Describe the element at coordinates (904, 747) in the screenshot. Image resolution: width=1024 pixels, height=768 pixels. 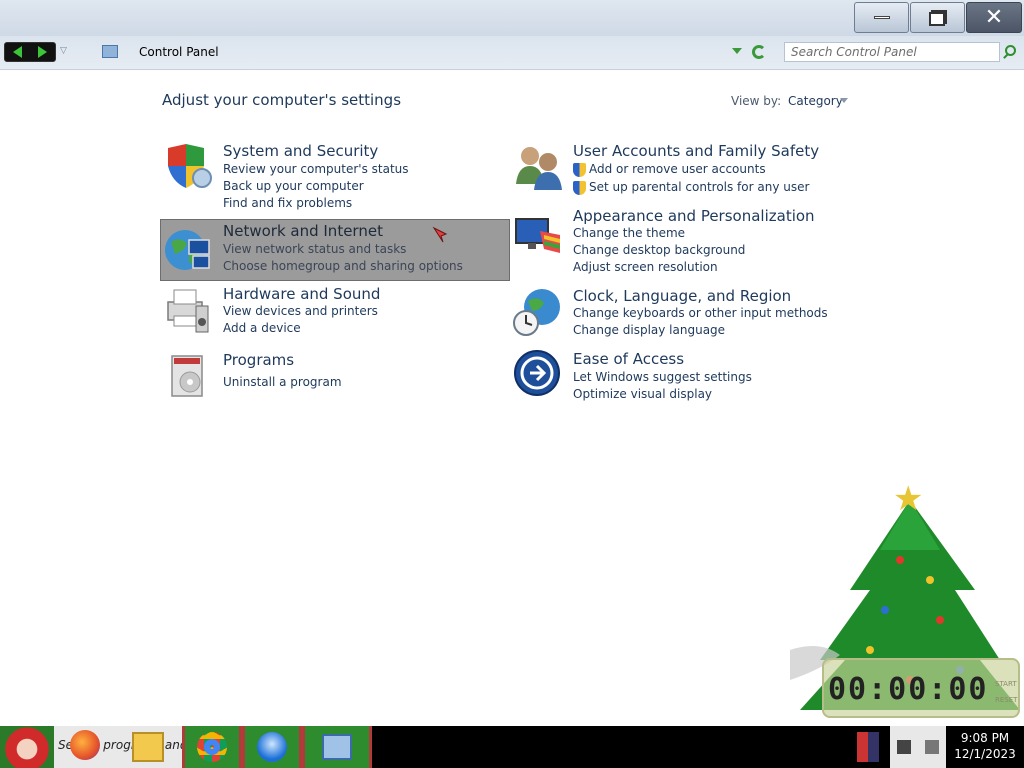
I see `tray-app-icon` at that location.